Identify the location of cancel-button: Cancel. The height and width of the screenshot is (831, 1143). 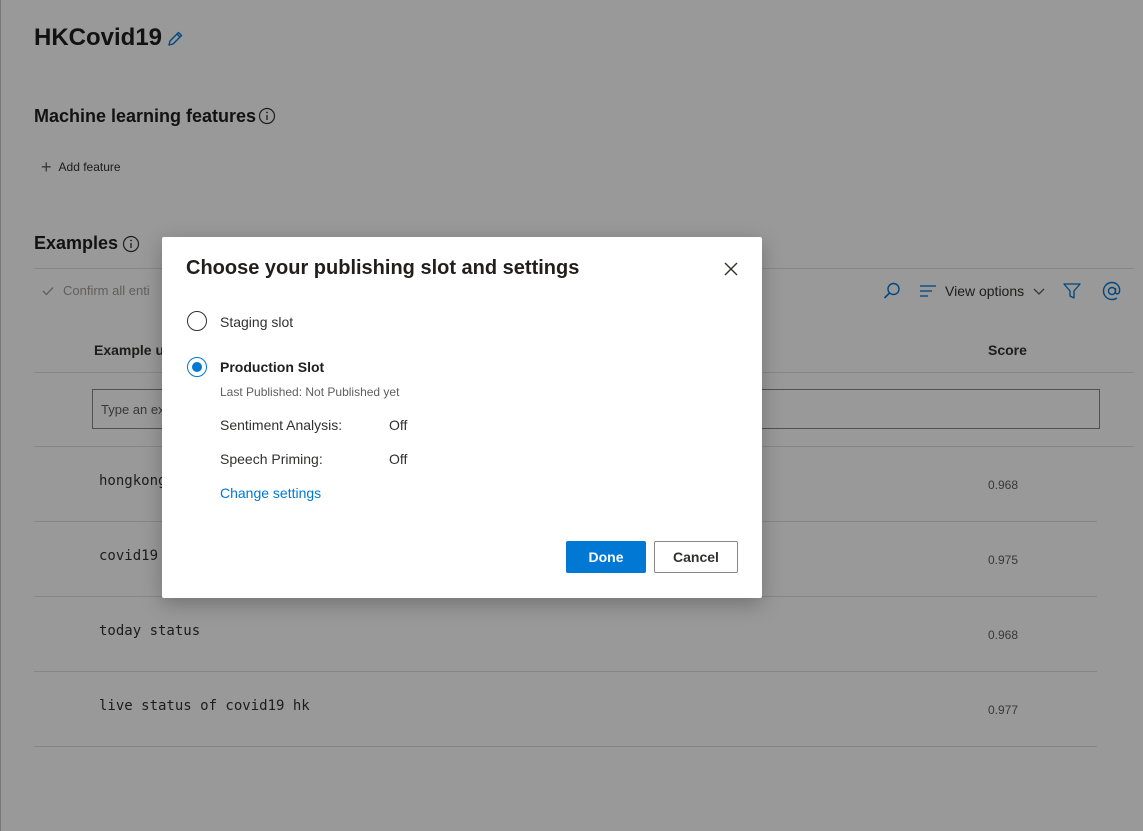
(696, 557).